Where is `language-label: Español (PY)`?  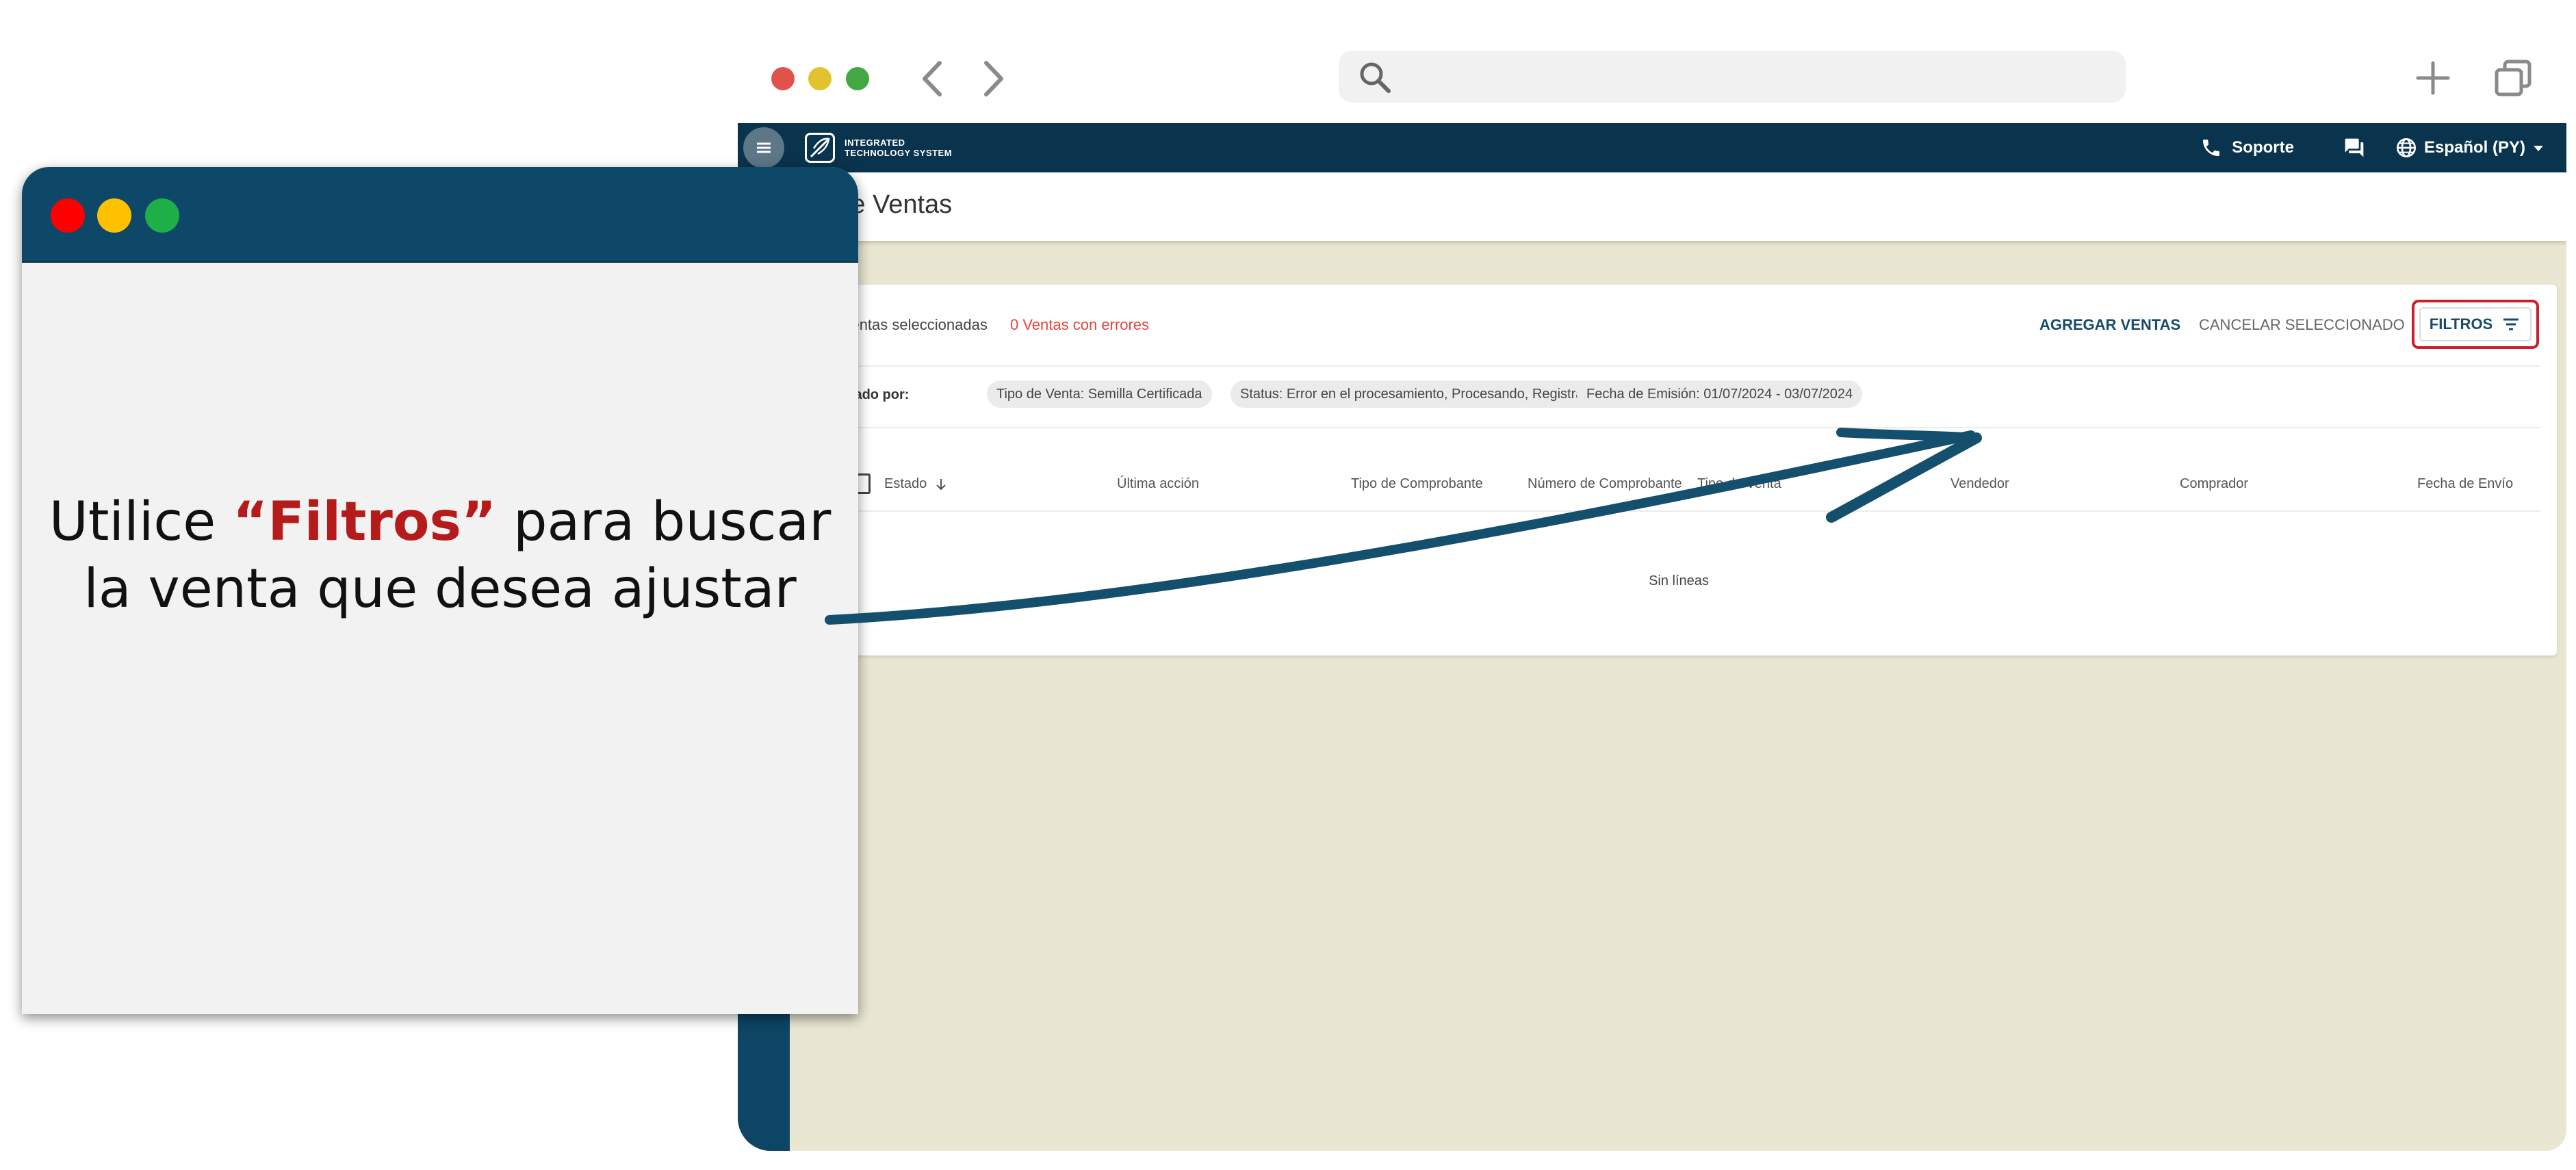
language-label: Español (PY) is located at coordinates (2474, 147).